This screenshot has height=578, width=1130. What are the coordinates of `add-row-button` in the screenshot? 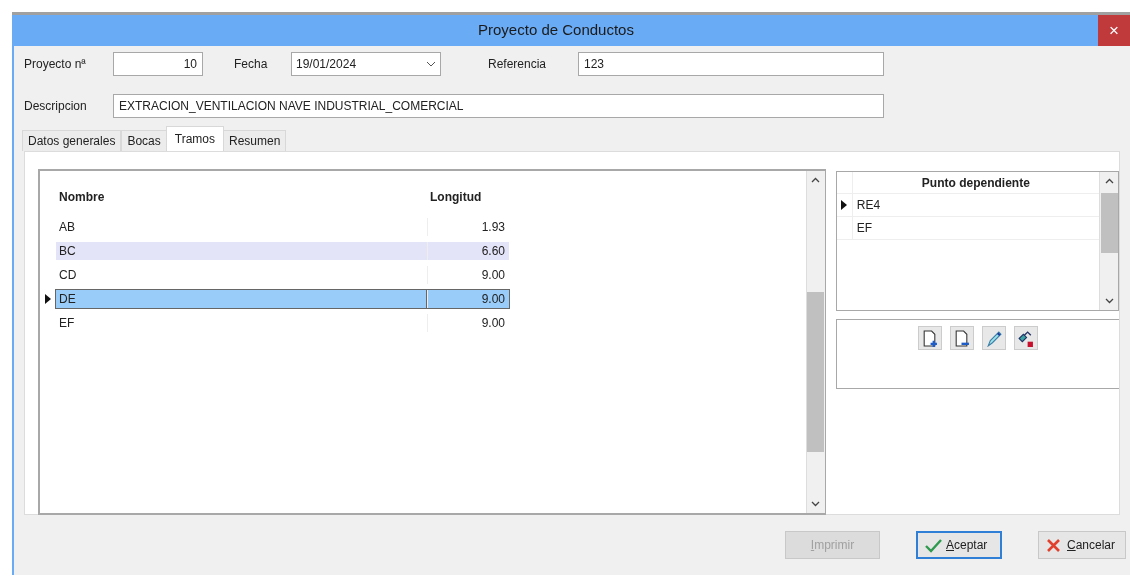 It's located at (929, 338).